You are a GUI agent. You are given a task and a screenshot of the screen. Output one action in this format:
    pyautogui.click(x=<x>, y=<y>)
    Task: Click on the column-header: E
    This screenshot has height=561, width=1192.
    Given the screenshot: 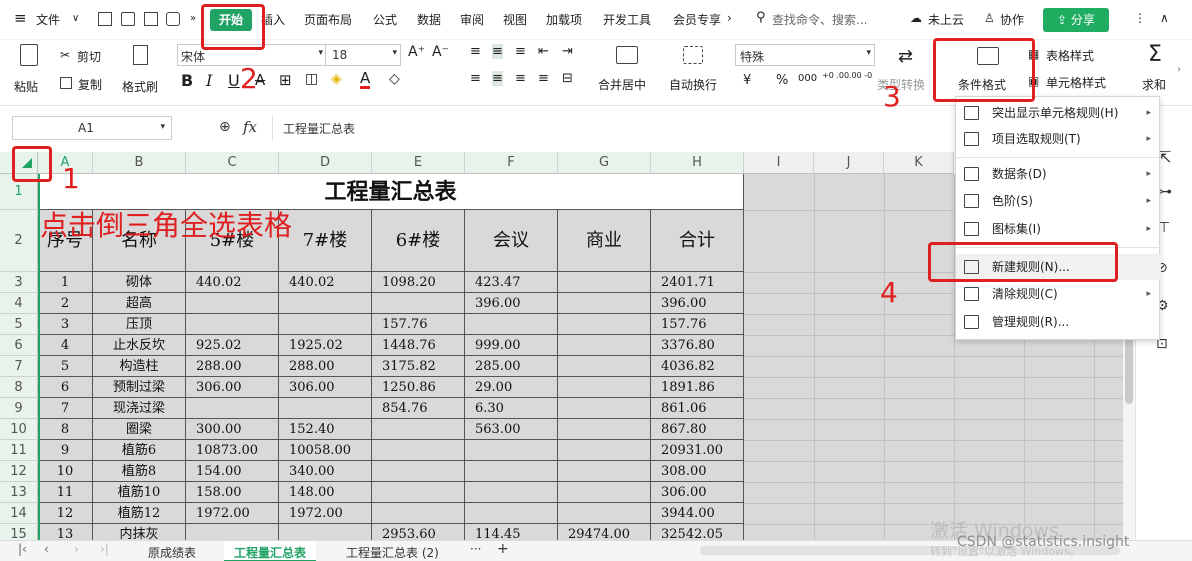 What is the action you would take?
    pyautogui.click(x=418, y=163)
    